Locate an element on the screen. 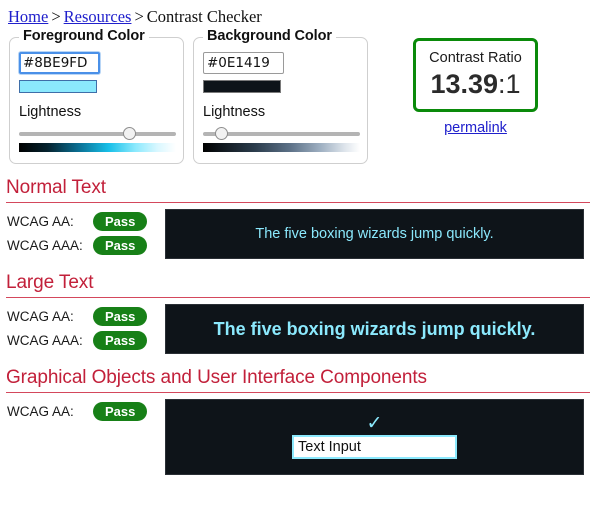  background-slider-thumb is located at coordinates (221, 133).